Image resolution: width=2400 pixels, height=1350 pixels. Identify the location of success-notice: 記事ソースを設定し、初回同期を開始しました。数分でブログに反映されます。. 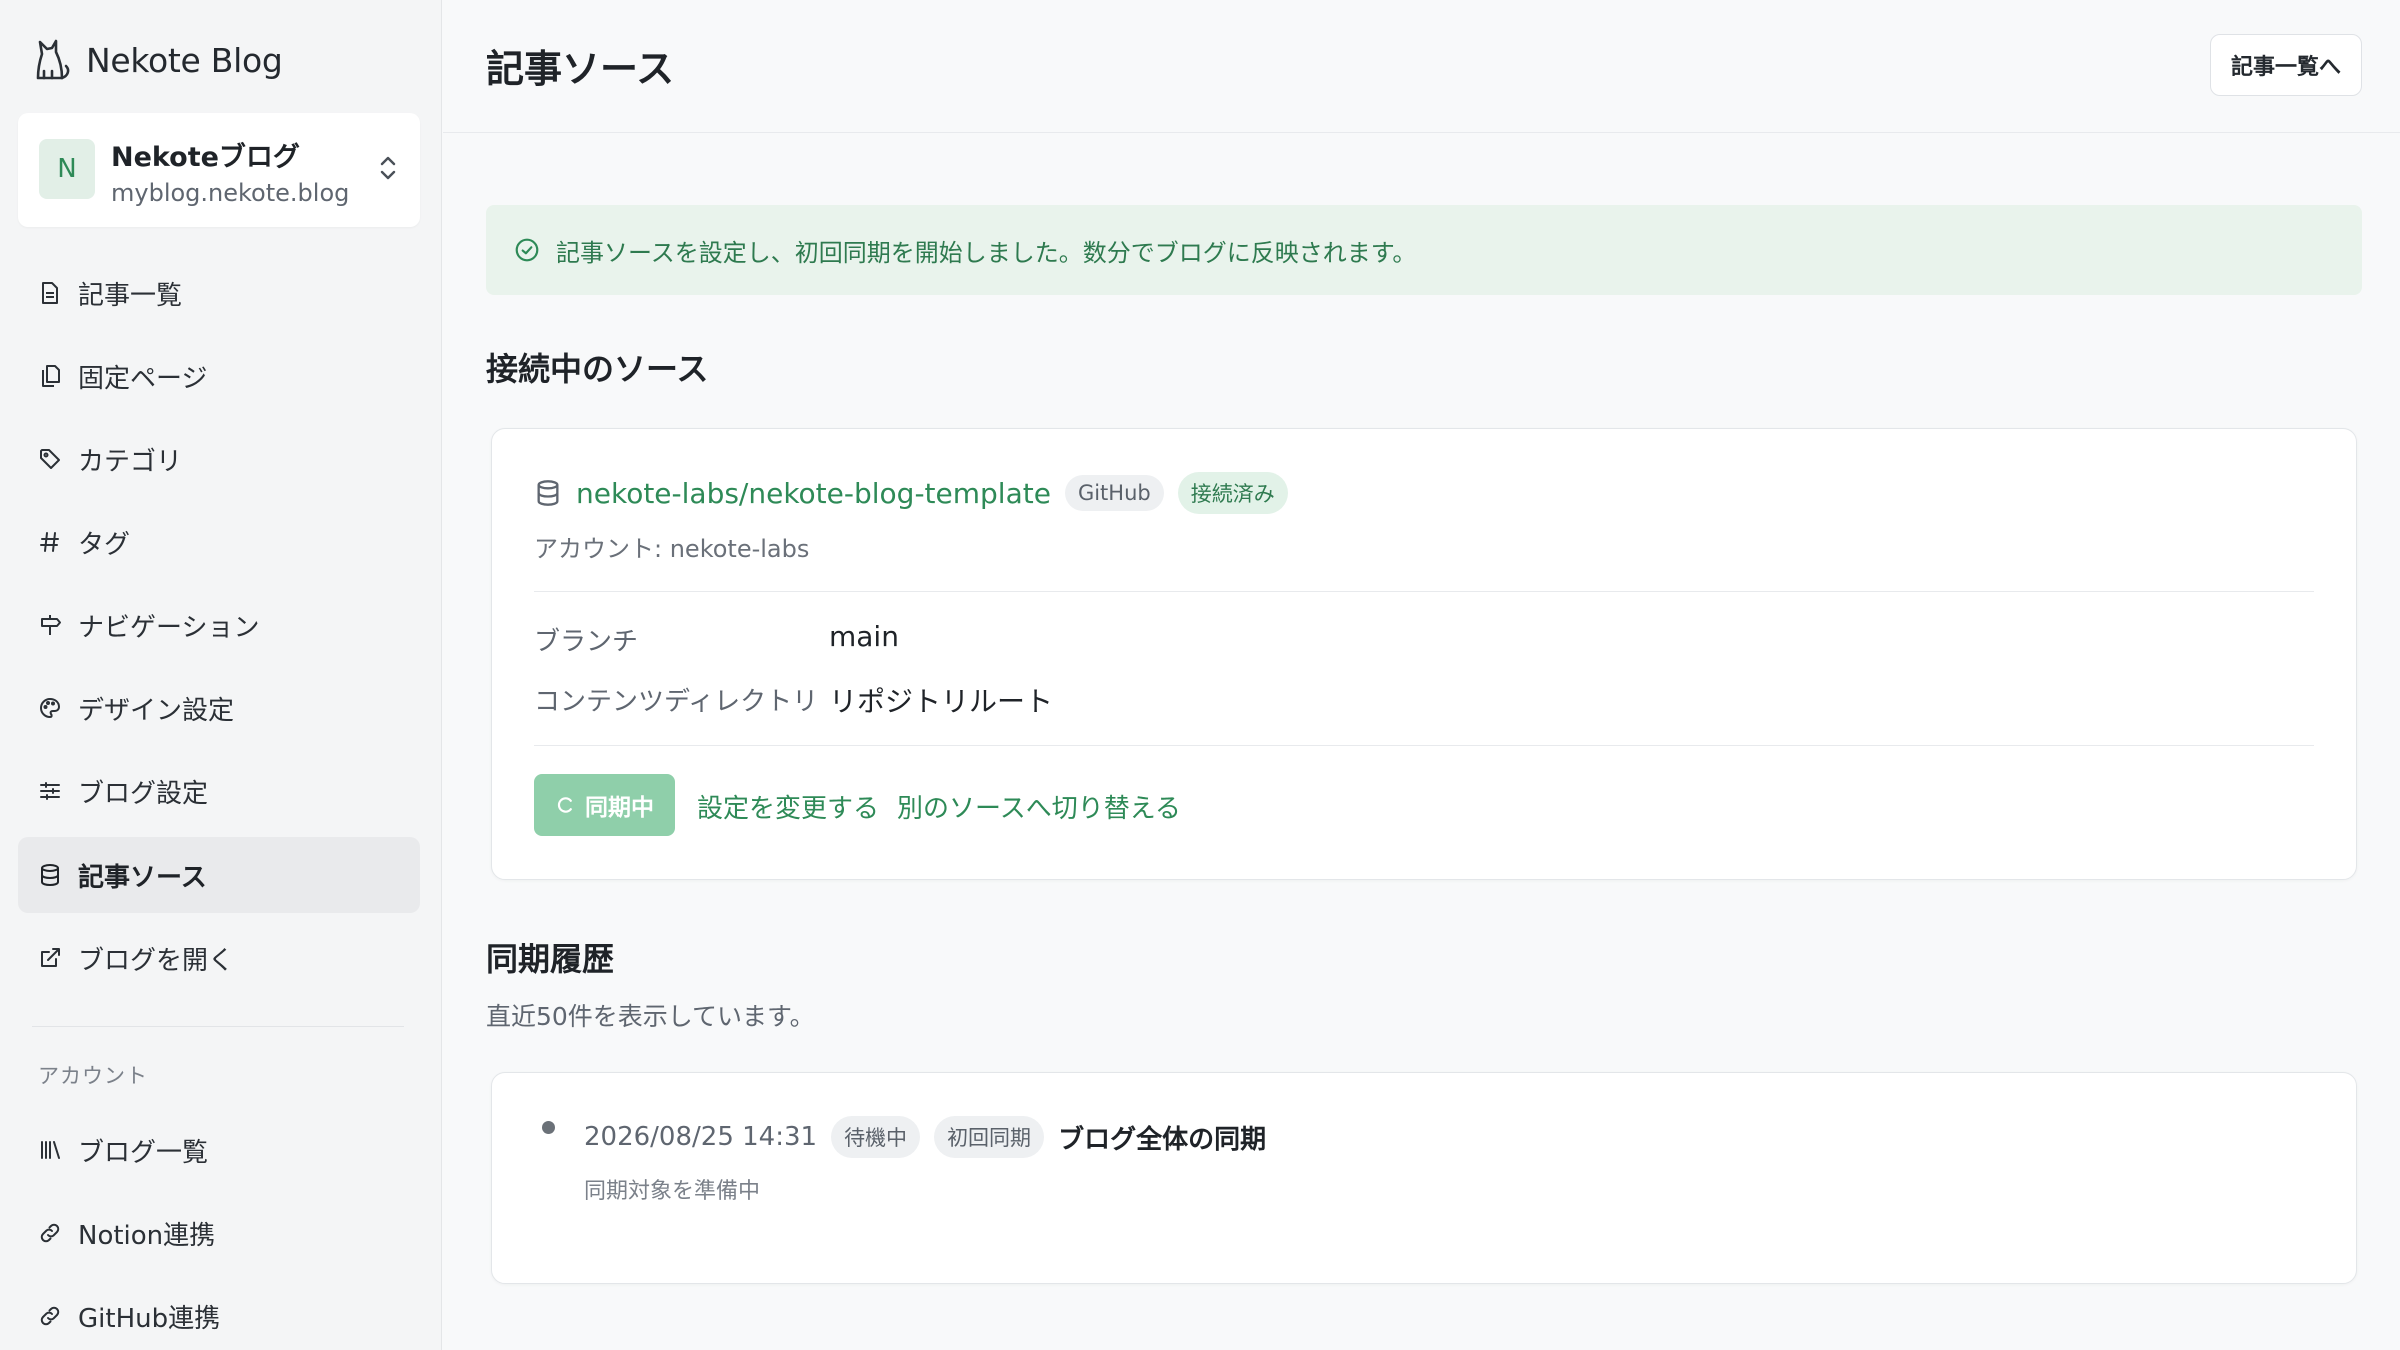
(1424, 250).